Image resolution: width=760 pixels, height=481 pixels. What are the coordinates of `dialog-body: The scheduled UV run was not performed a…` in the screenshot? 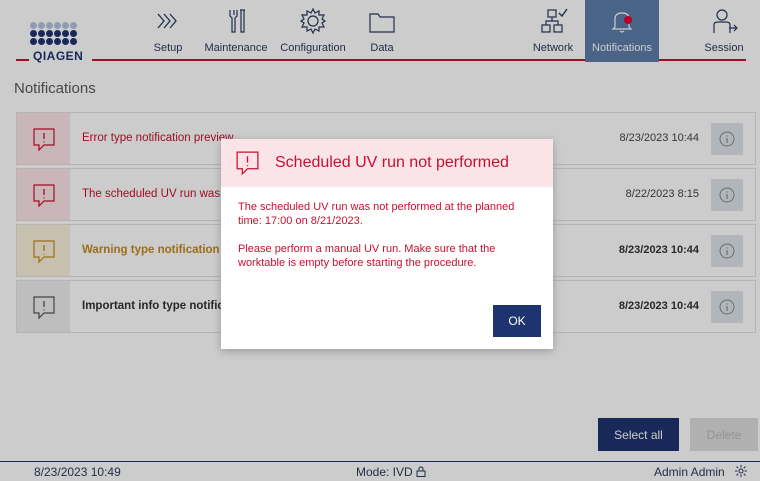 It's located at (389, 235).